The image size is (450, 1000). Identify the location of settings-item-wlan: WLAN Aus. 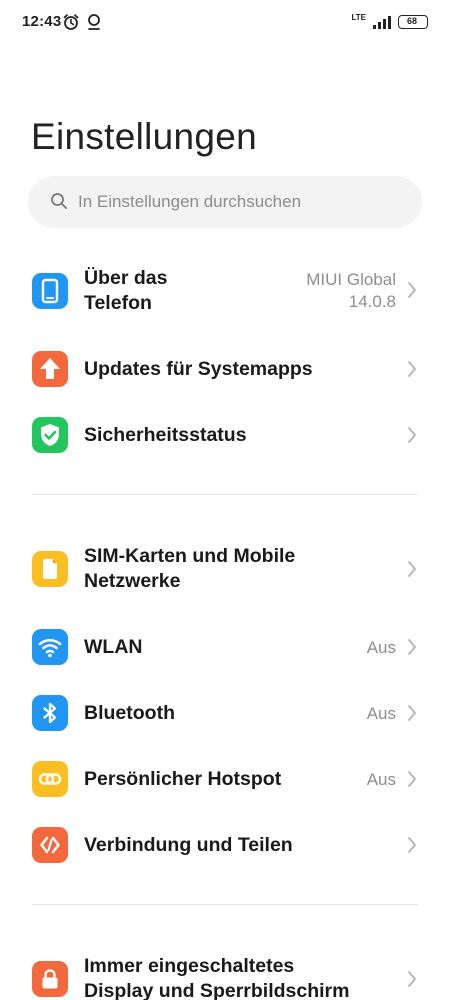
(225, 647).